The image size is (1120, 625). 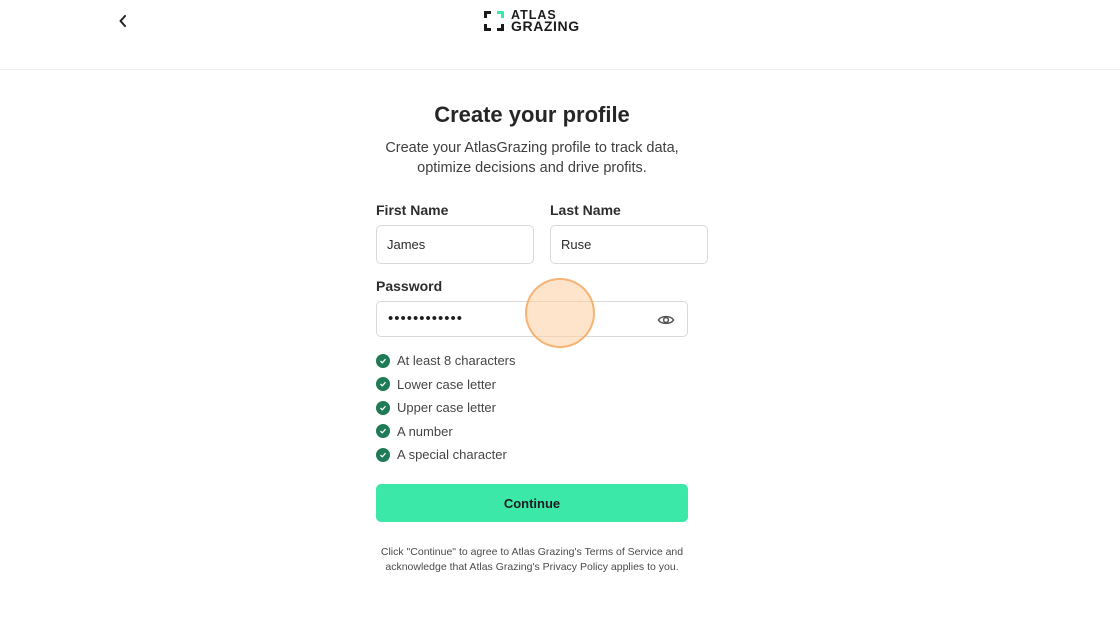 I want to click on requirement-label: Lower case letter, so click(x=446, y=384).